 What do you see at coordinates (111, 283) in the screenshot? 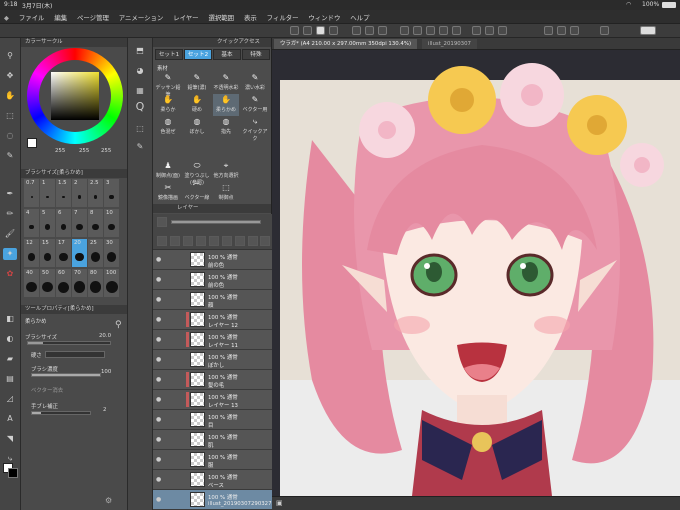
I see `brush-size-cell: 100` at bounding box center [111, 283].